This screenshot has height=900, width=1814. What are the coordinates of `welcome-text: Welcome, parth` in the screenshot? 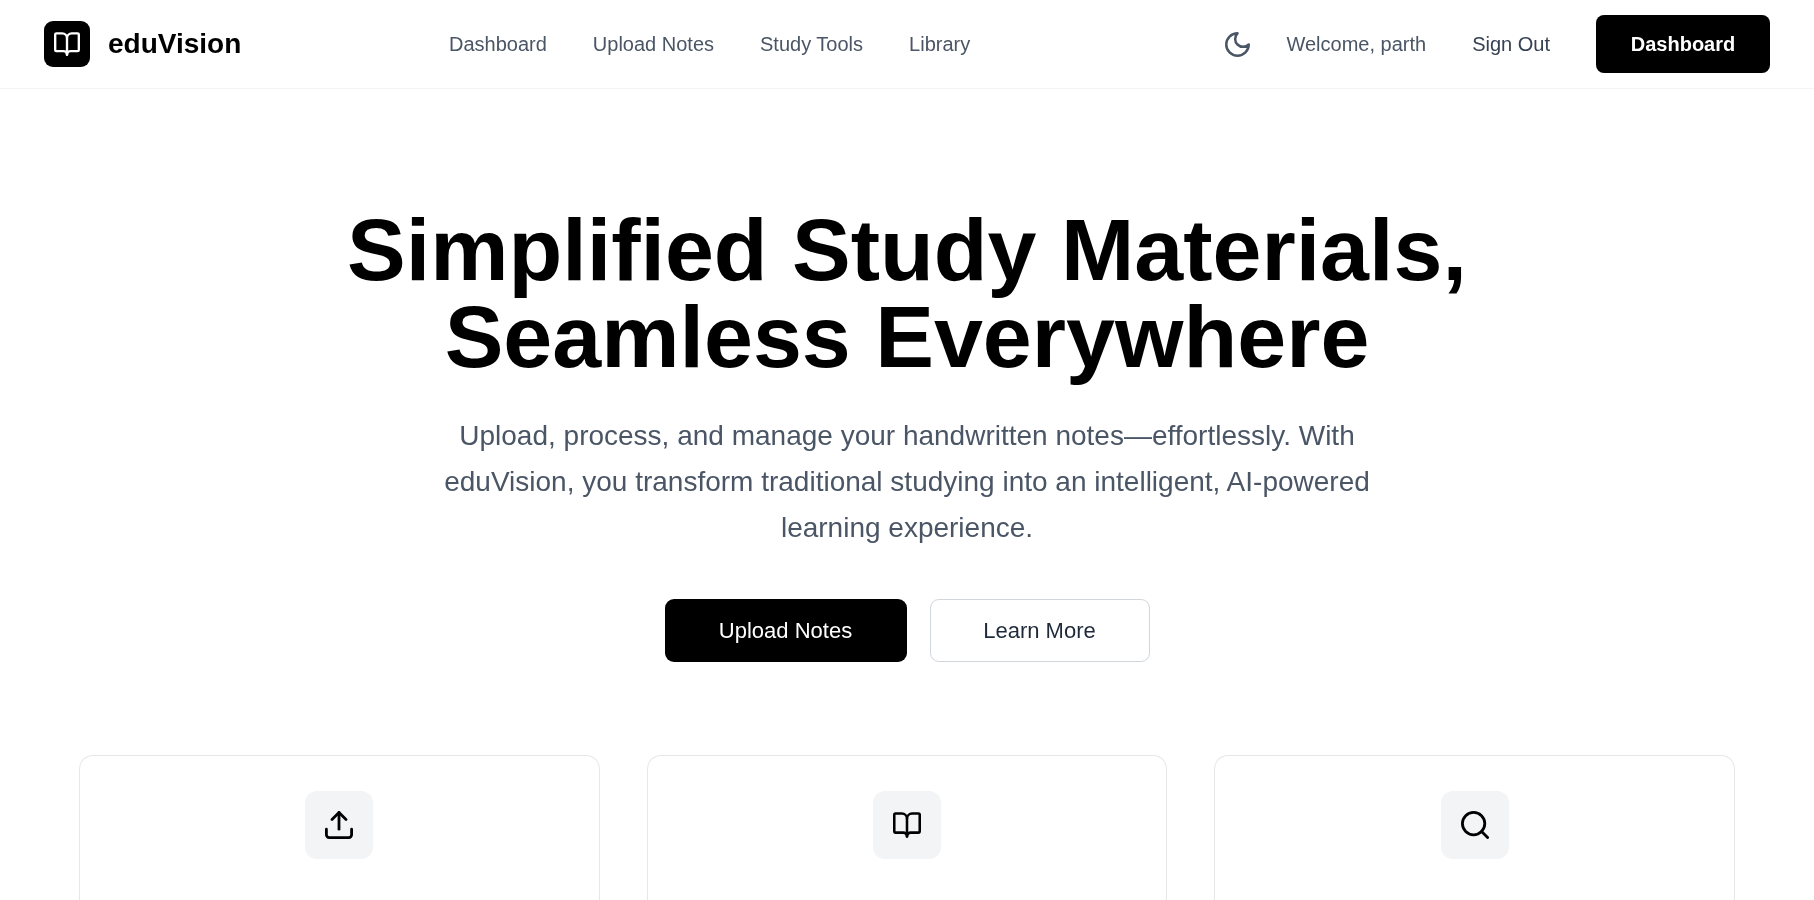 It's located at (1356, 44).